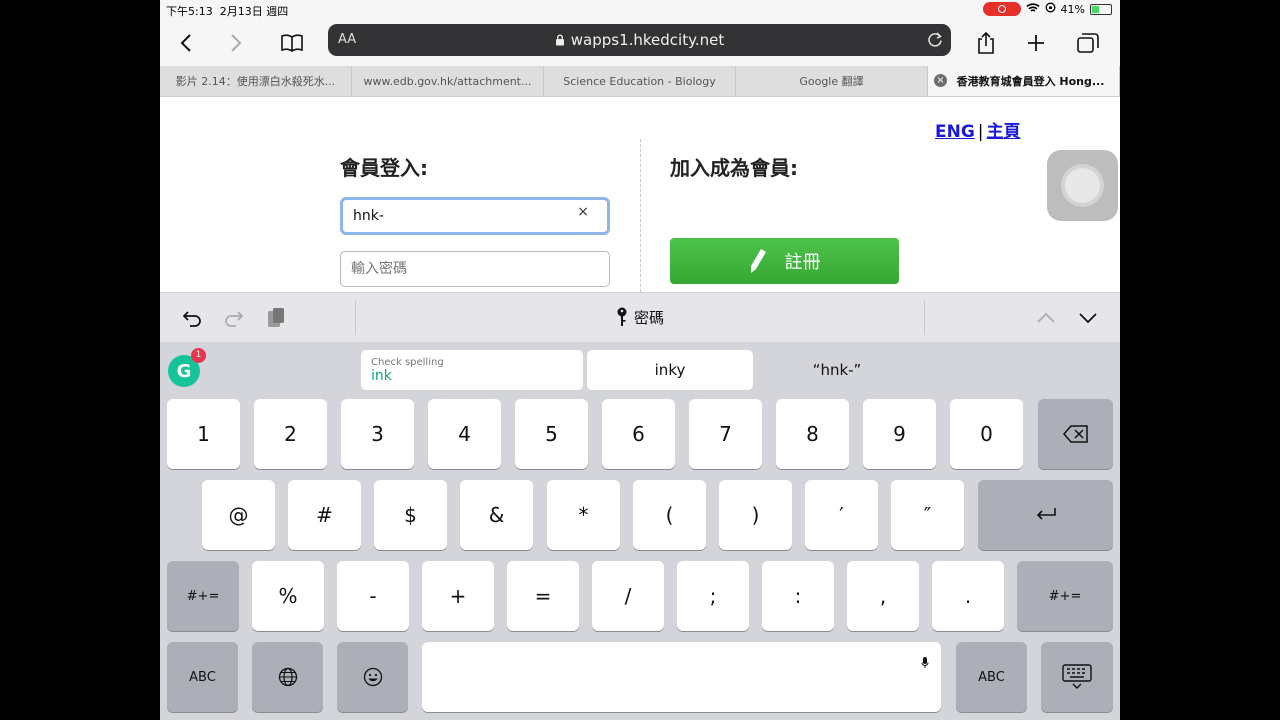  What do you see at coordinates (292, 43) in the screenshot?
I see `bookmarks-button` at bounding box center [292, 43].